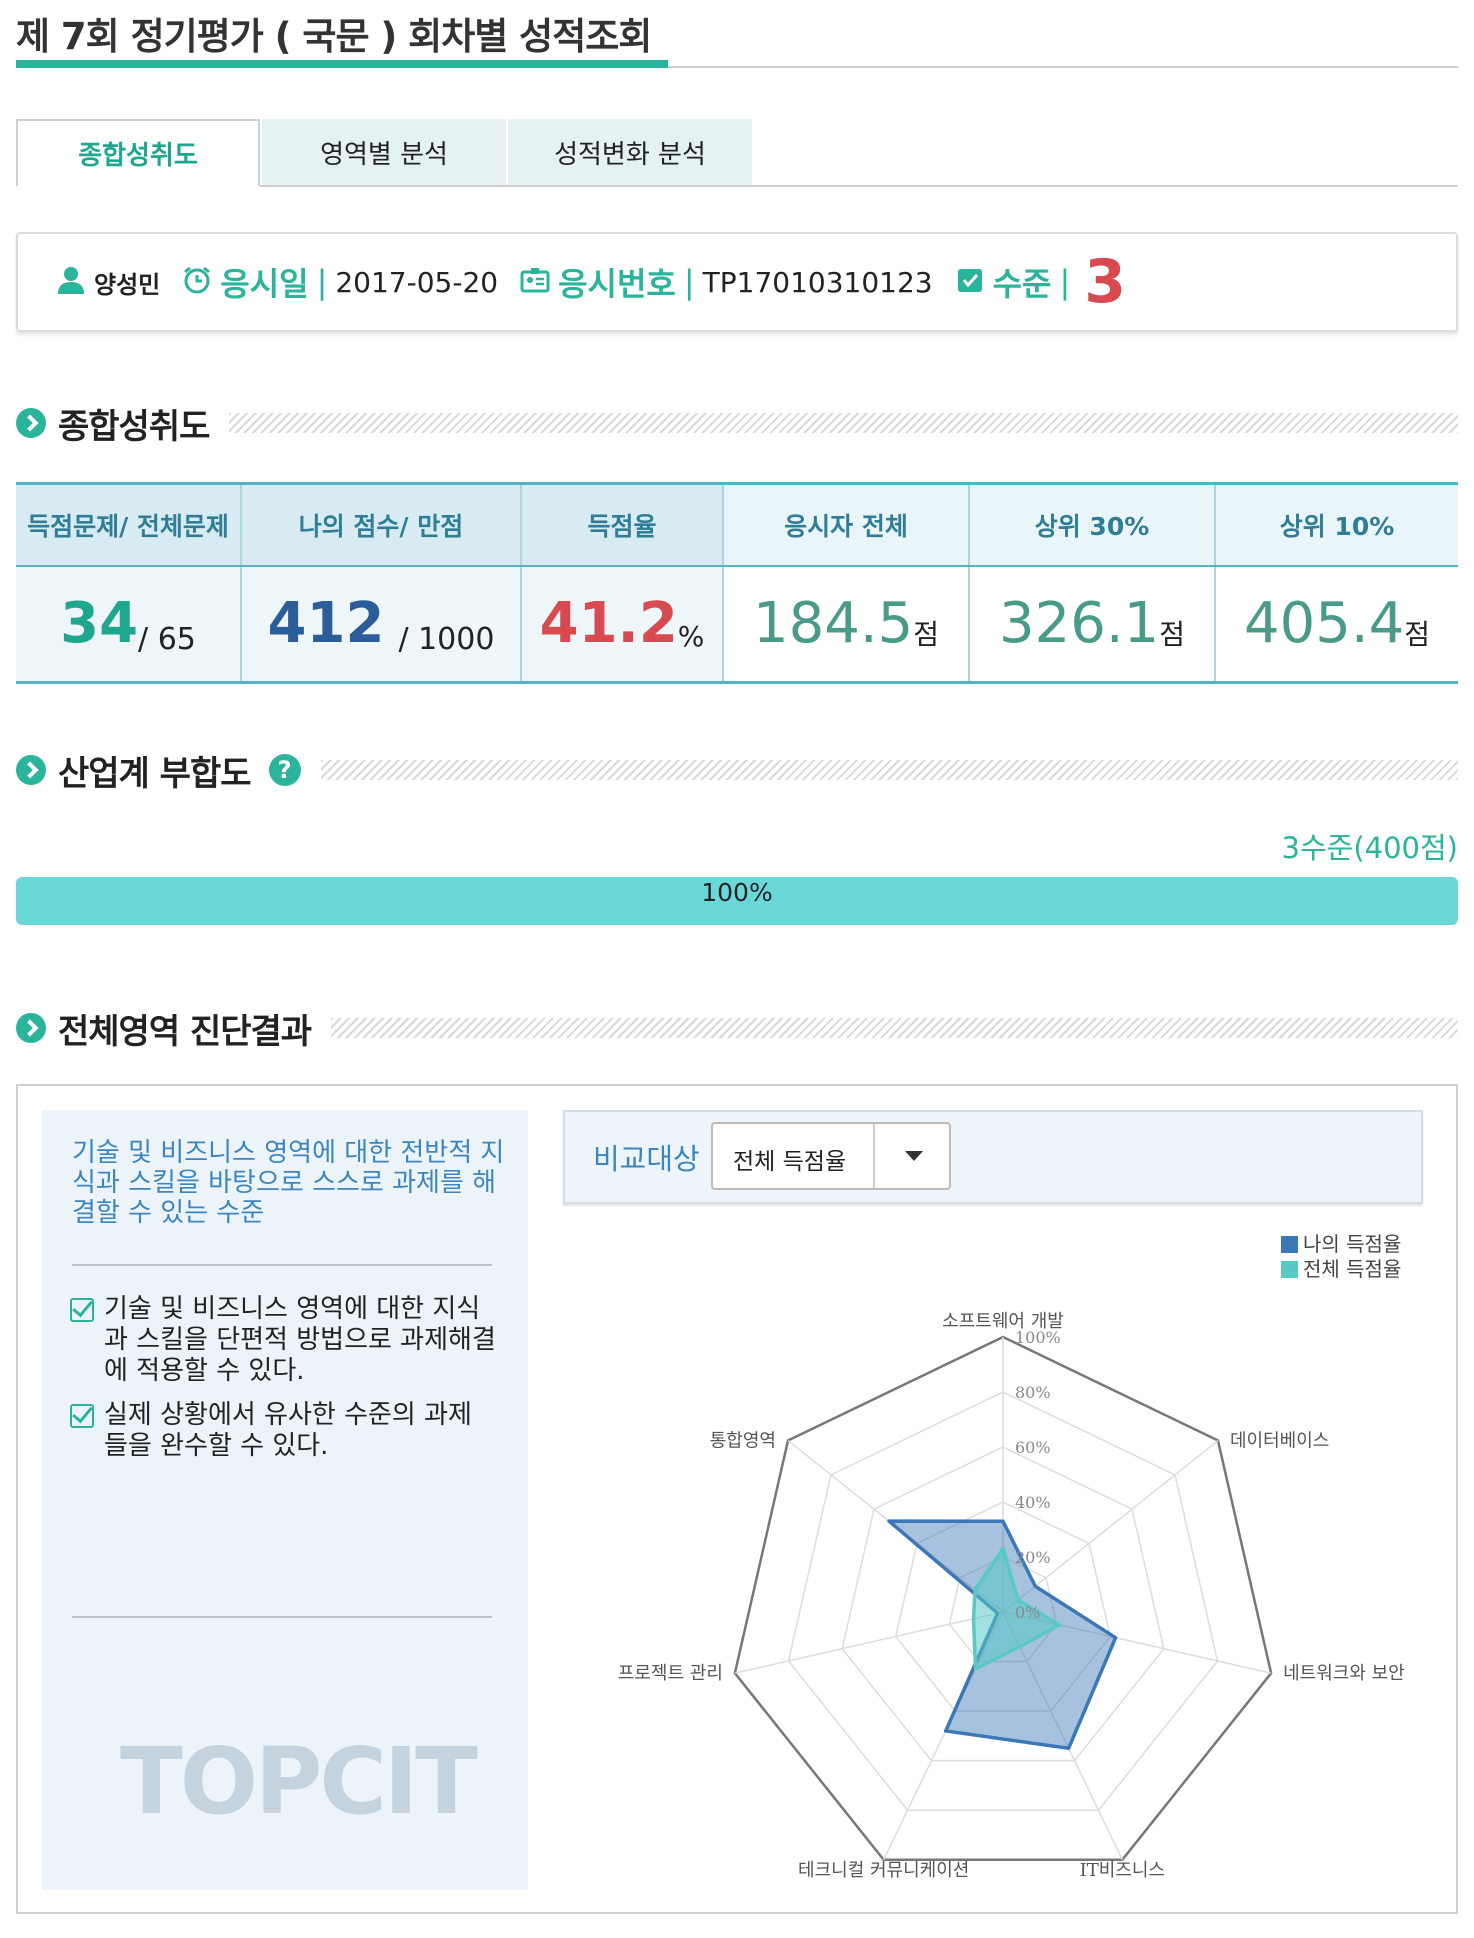 This screenshot has width=1474, height=1938. What do you see at coordinates (1003, 1321) in the screenshot?
I see `radar-axis-label: 소프트웨어 개발` at bounding box center [1003, 1321].